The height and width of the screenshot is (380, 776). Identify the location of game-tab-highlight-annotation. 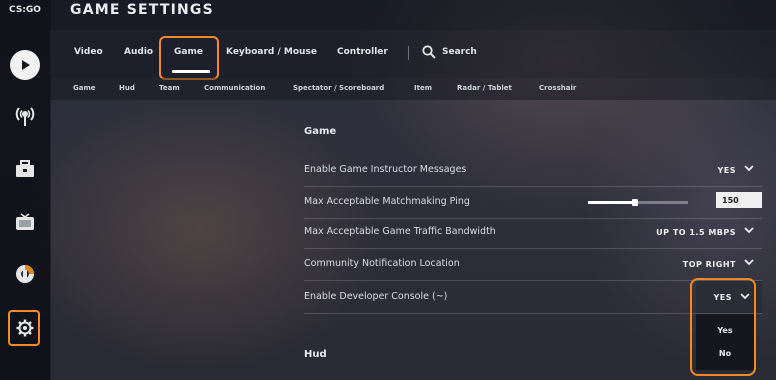
(189, 58).